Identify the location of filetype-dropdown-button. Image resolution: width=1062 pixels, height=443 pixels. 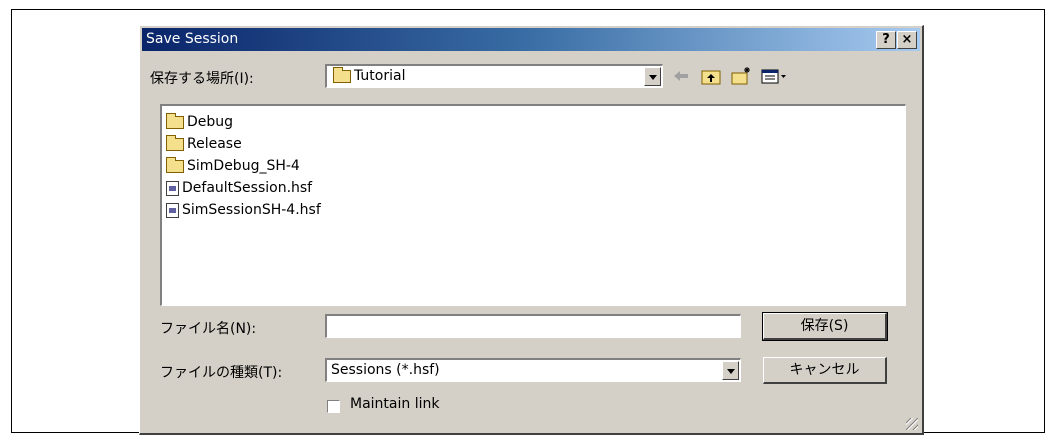
(730, 370).